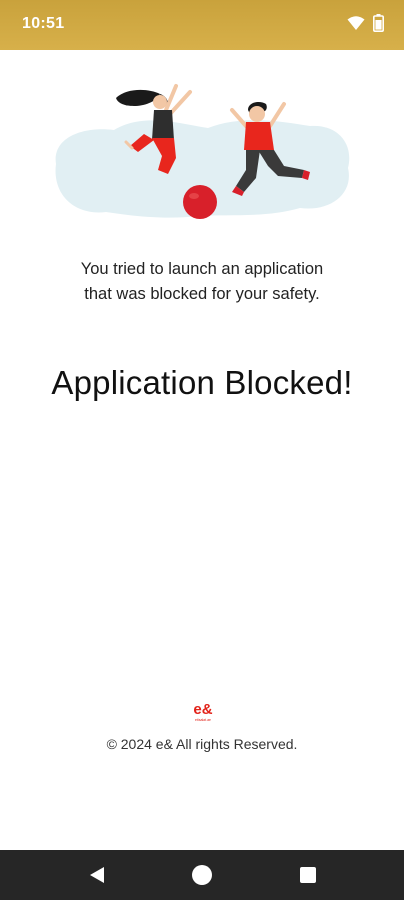  I want to click on recents-icon, so click(308, 875).